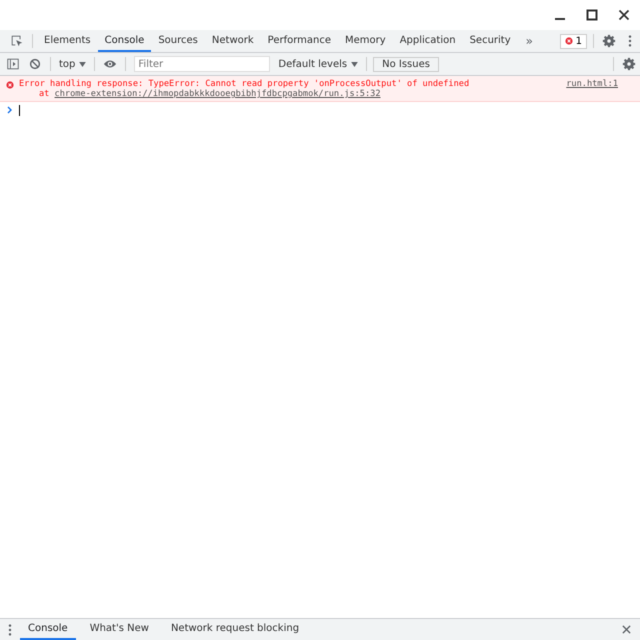 The width and height of the screenshot is (640, 640). I want to click on panel-tab: Memory, so click(365, 41).